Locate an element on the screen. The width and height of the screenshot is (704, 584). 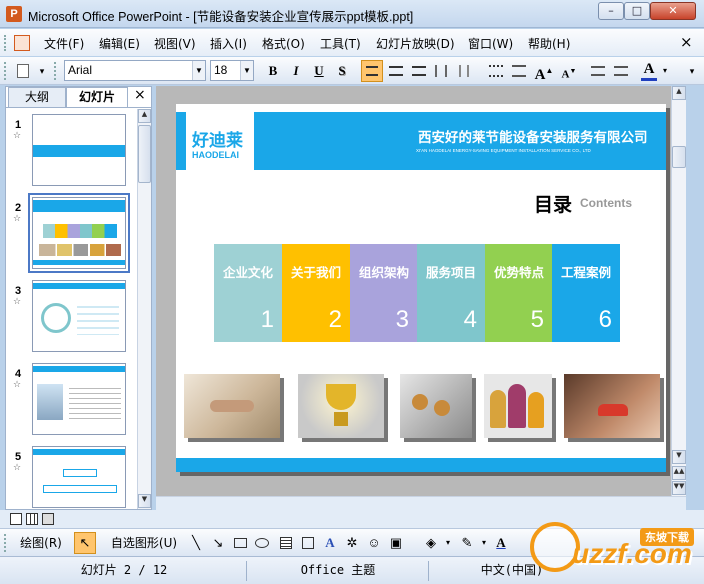
editor-hscroll is located at coordinates (421, 503).